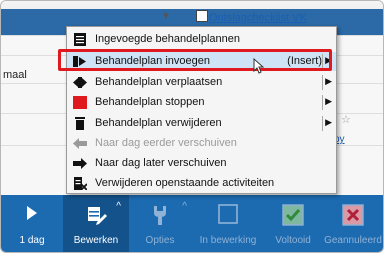  Describe the element at coordinates (159, 82) in the screenshot. I see `menu-item-label: Behandelplan verplaatsen` at that location.